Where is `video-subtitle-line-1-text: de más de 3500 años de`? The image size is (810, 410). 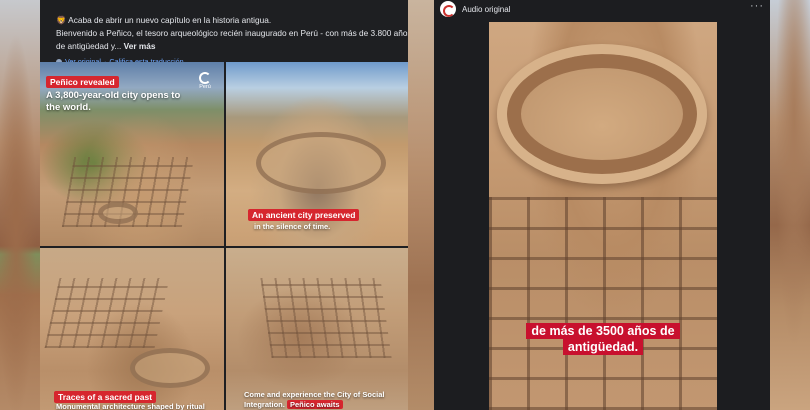
video-subtitle-line-1-text: de más de 3500 años de is located at coordinates (603, 331).